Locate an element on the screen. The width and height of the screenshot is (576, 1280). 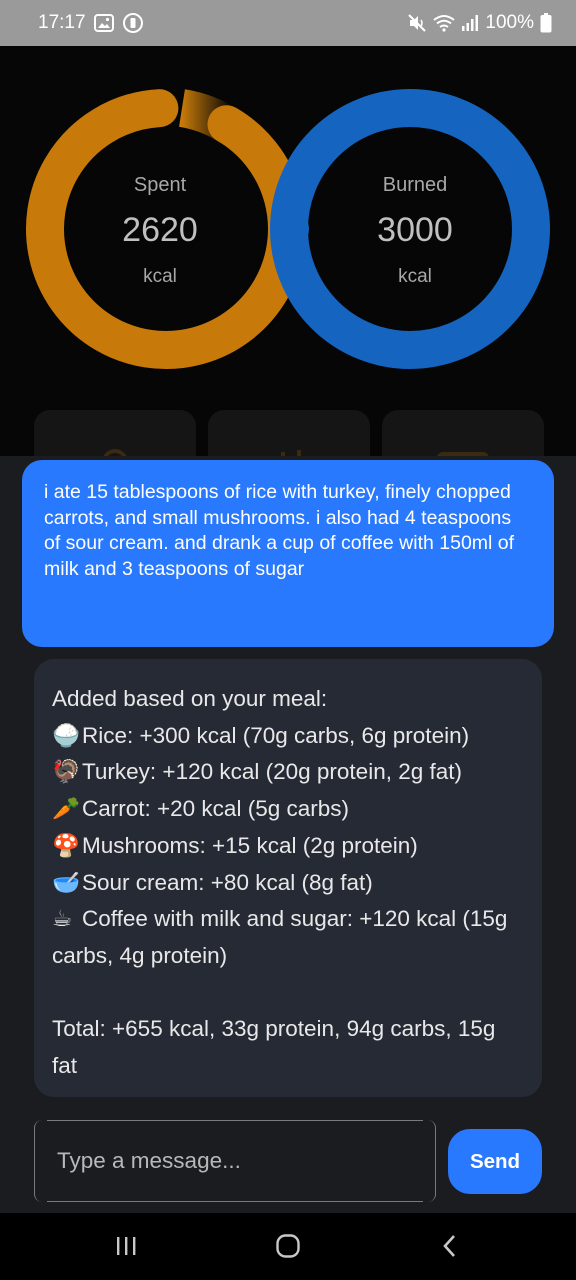
rice-icon: 🍚 is located at coordinates (66, 735).